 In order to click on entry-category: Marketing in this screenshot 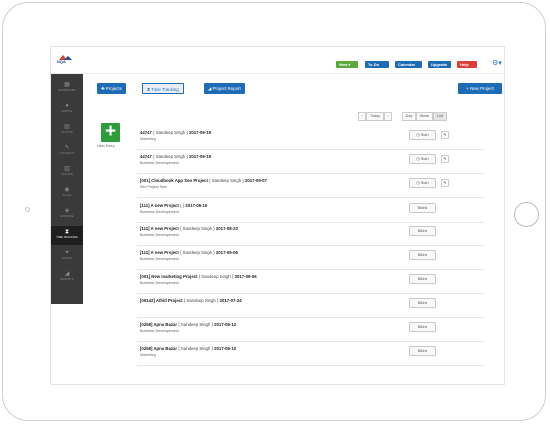, I will do `click(148, 139)`.